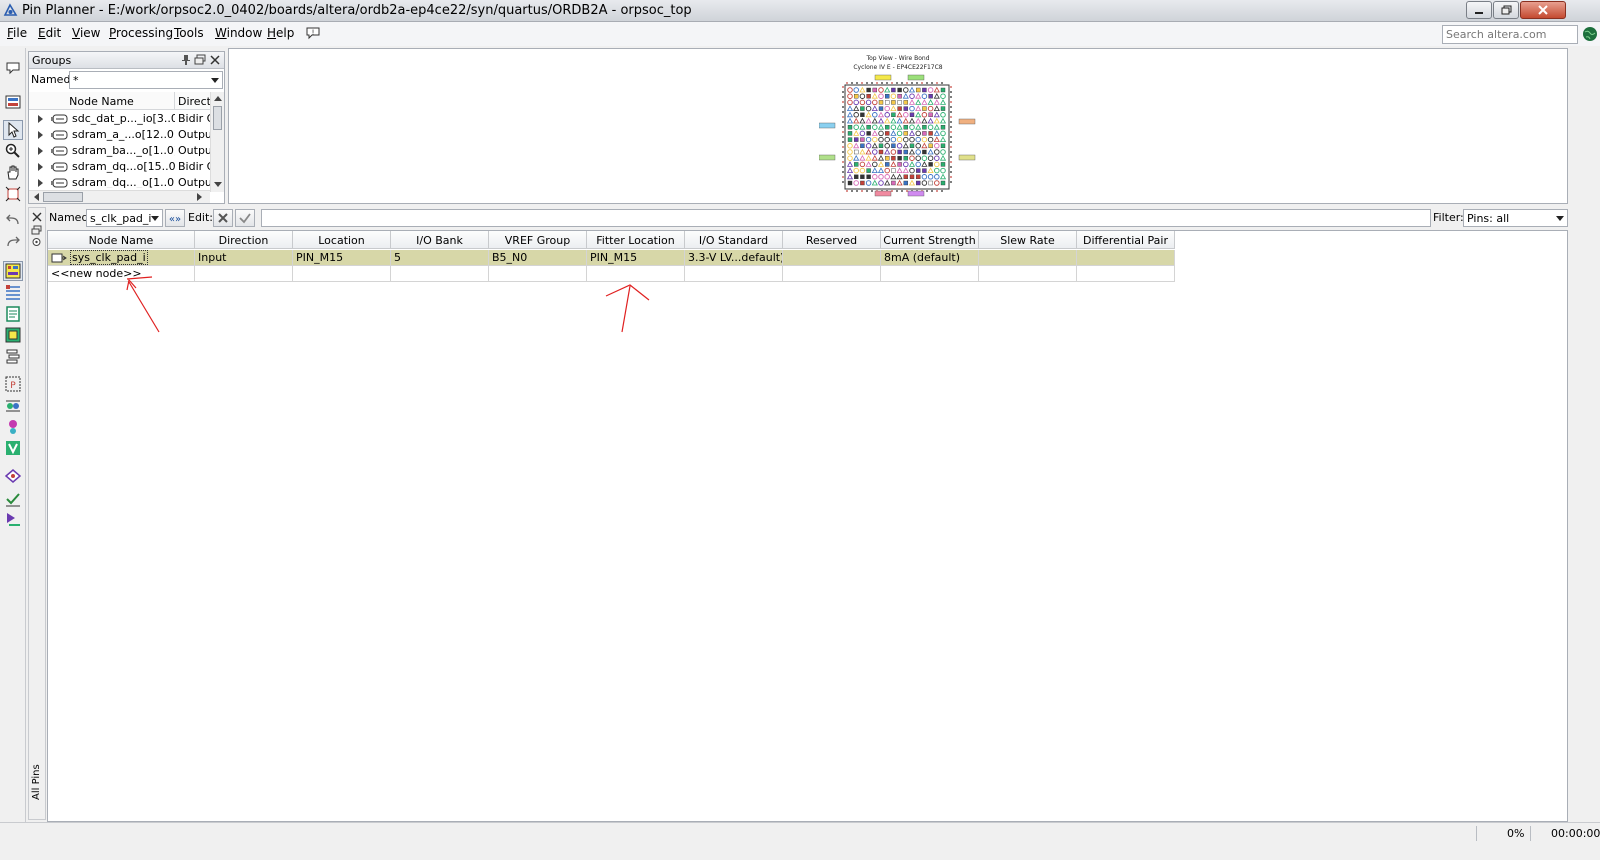  I want to click on scroll-thumb, so click(63, 197).